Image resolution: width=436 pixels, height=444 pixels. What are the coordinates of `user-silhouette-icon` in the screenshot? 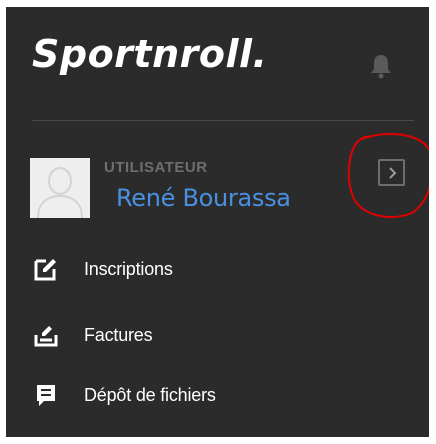 It's located at (60, 188).